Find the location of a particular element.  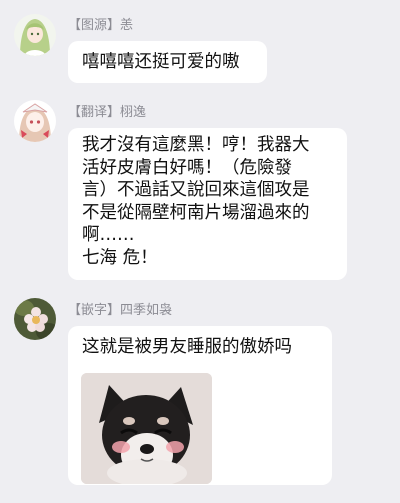

sender-name: 【嵌字】四季如袅 is located at coordinates (120, 310).